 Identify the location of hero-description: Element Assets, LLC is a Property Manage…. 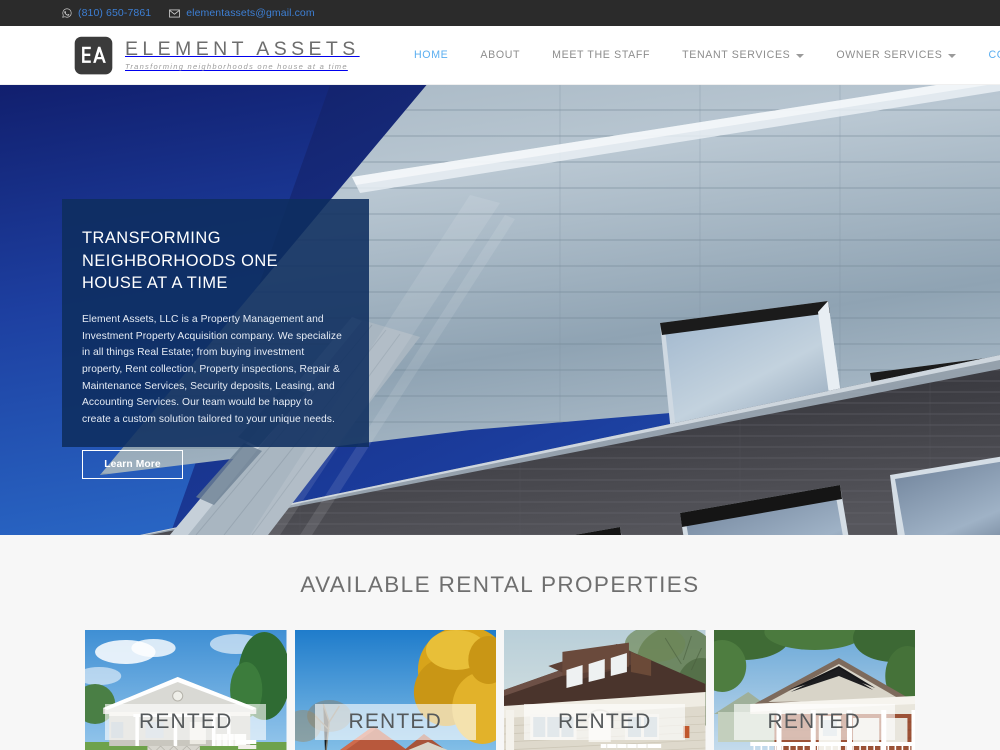
(212, 369).